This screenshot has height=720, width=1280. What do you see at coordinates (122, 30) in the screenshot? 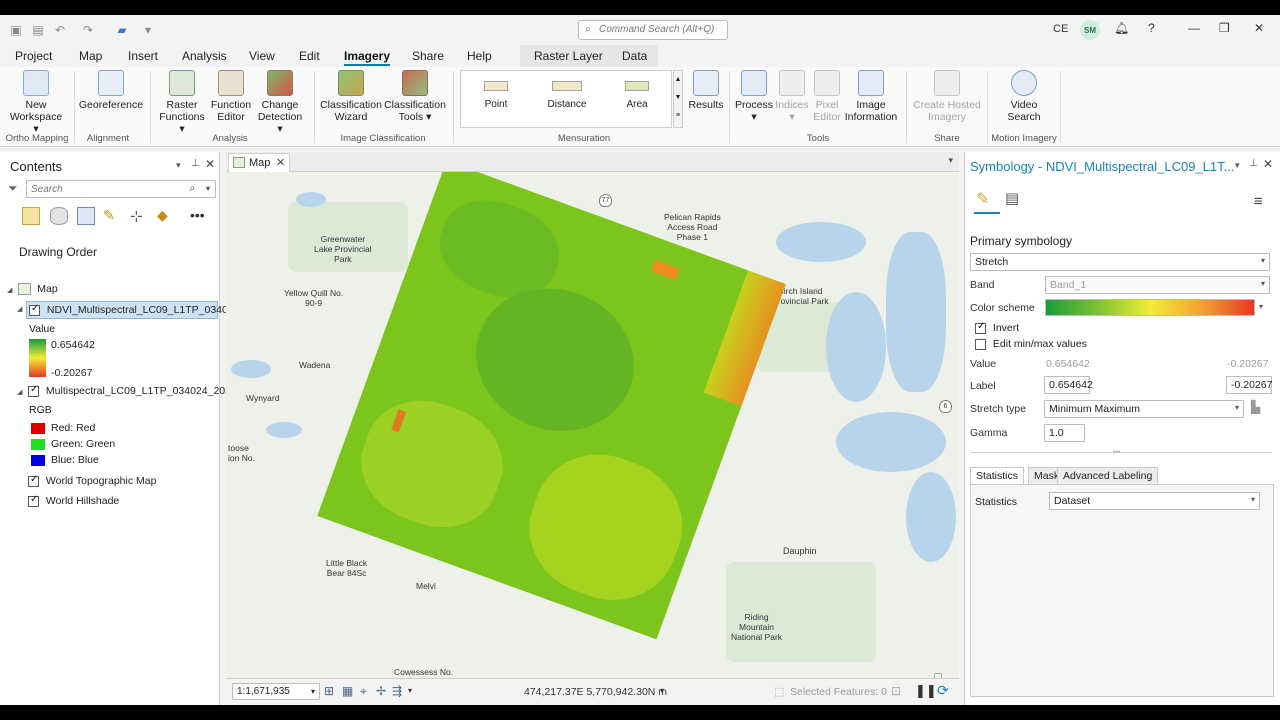
I see `open-folder-icon: ▰` at bounding box center [122, 30].